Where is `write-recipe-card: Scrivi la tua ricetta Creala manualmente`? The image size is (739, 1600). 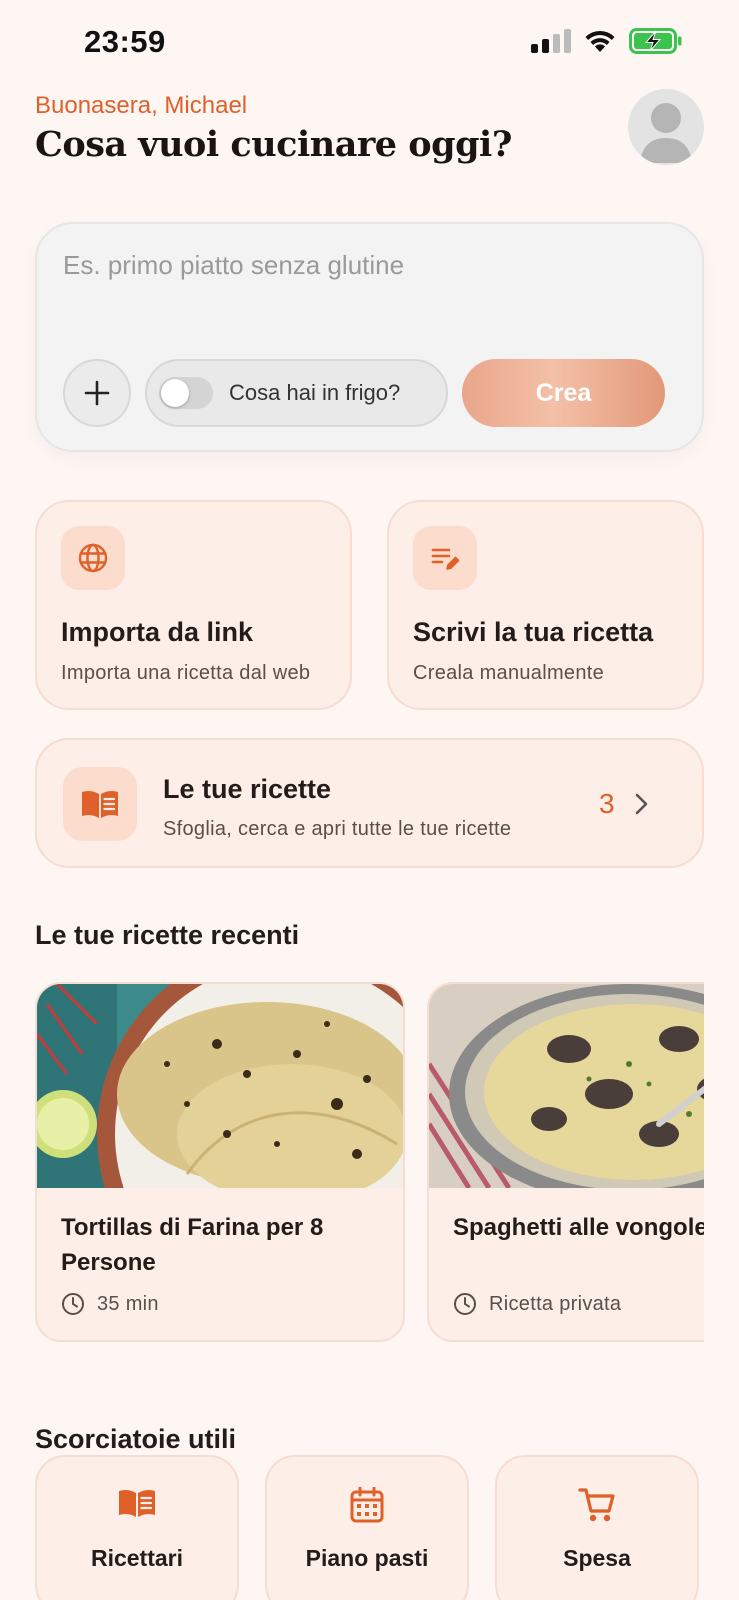
write-recipe-card: Scrivi la tua ricetta Creala manualmente is located at coordinates (545, 605).